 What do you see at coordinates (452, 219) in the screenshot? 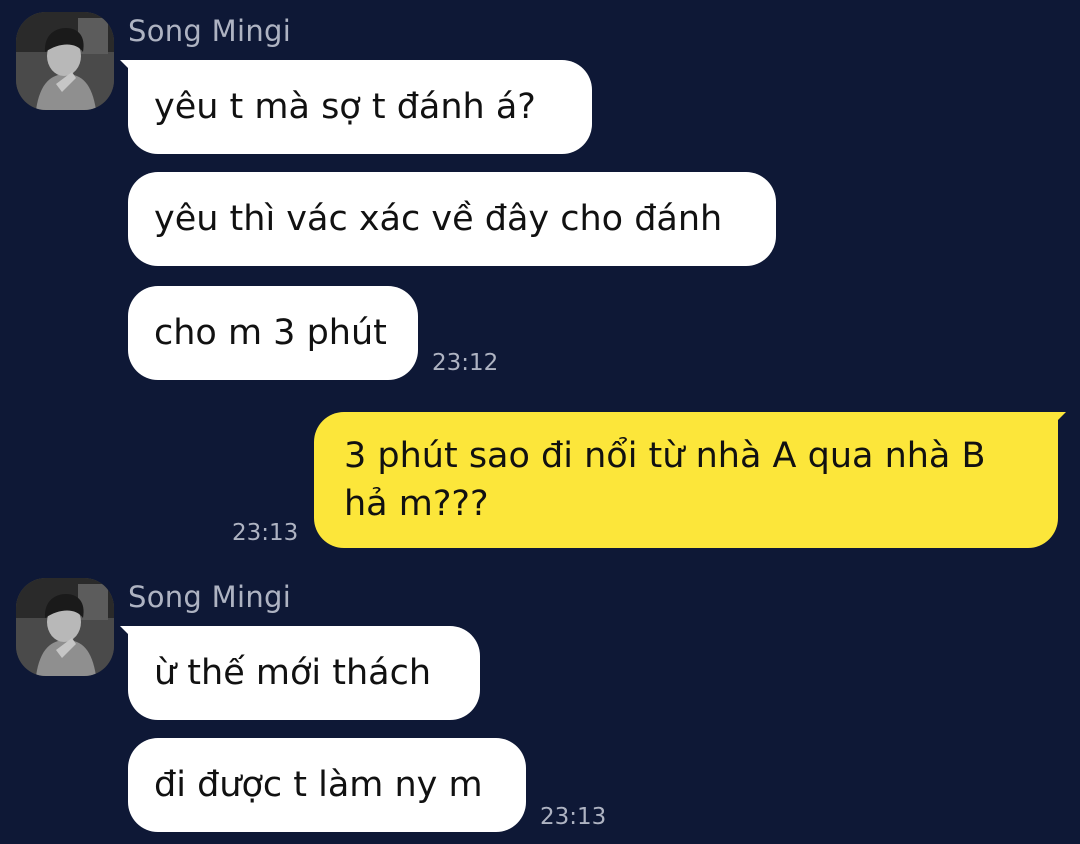
I see `message-bubble-incoming: yêu thì vác xác về đây cho đánh` at bounding box center [452, 219].